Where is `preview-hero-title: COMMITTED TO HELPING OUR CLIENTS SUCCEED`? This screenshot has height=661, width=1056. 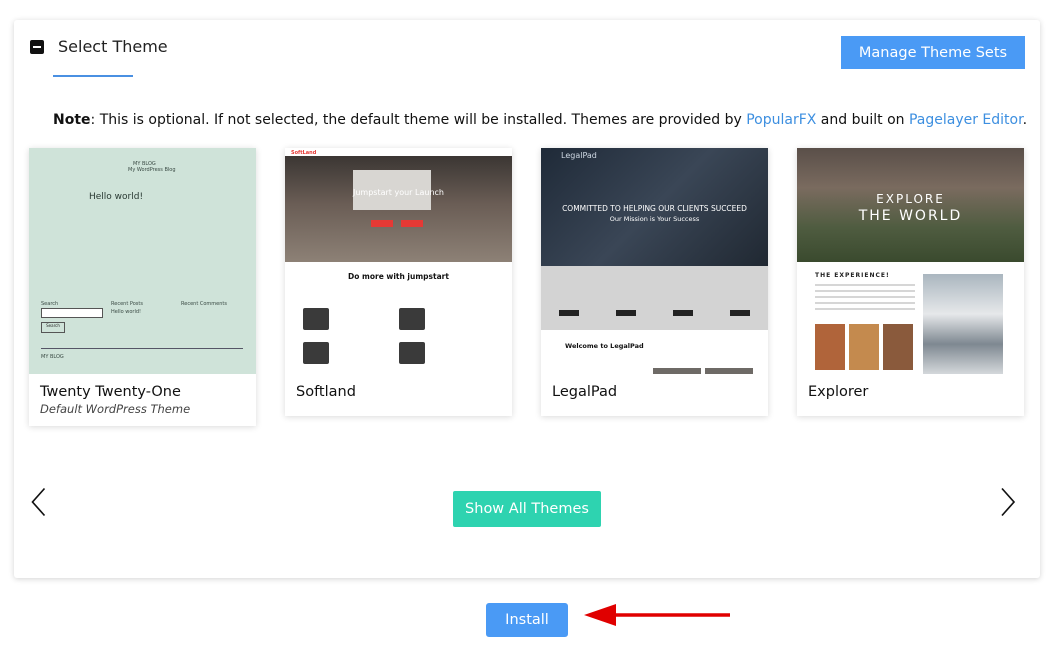
preview-hero-title: COMMITTED TO HELPING OUR CLIENTS SUCCEED is located at coordinates (654, 208).